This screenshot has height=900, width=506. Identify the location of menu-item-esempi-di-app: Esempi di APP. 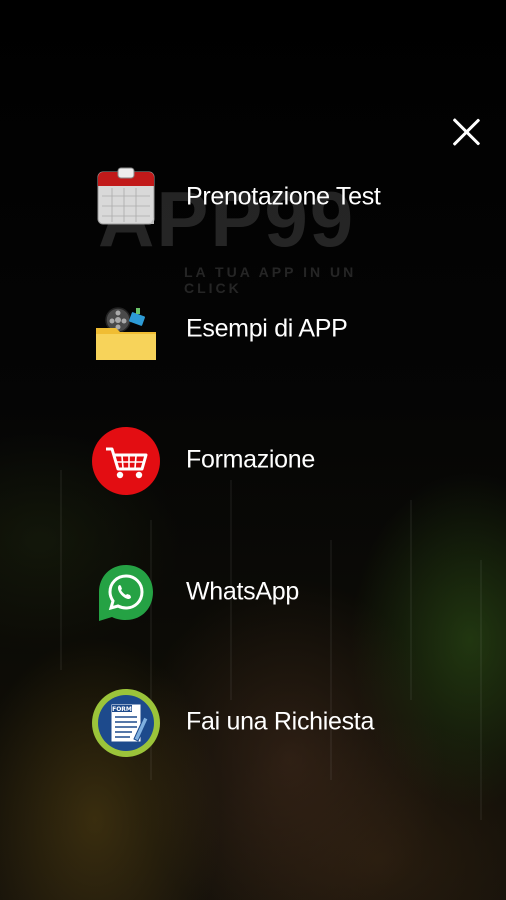
(250, 329).